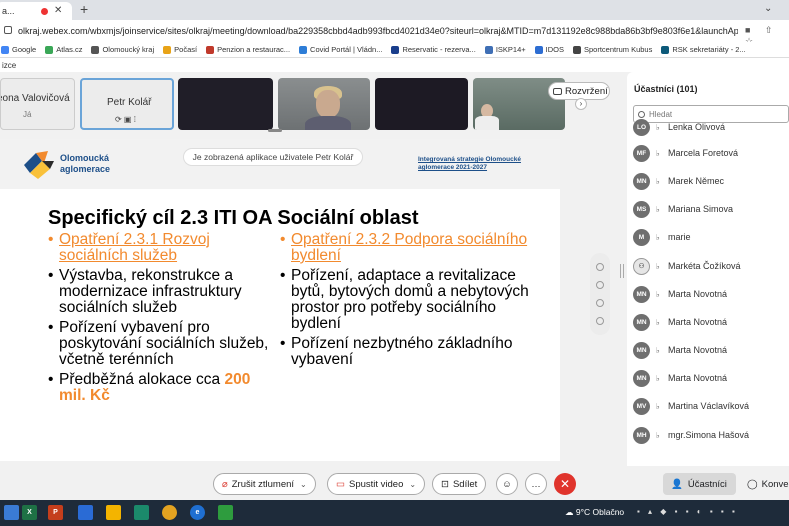 This screenshot has width=789, height=526. I want to click on leave-meeting-button: ✕, so click(565, 484).